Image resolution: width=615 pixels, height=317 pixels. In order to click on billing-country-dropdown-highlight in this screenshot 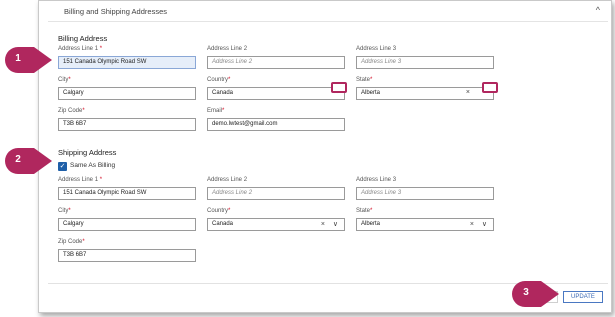, I will do `click(339, 87)`.